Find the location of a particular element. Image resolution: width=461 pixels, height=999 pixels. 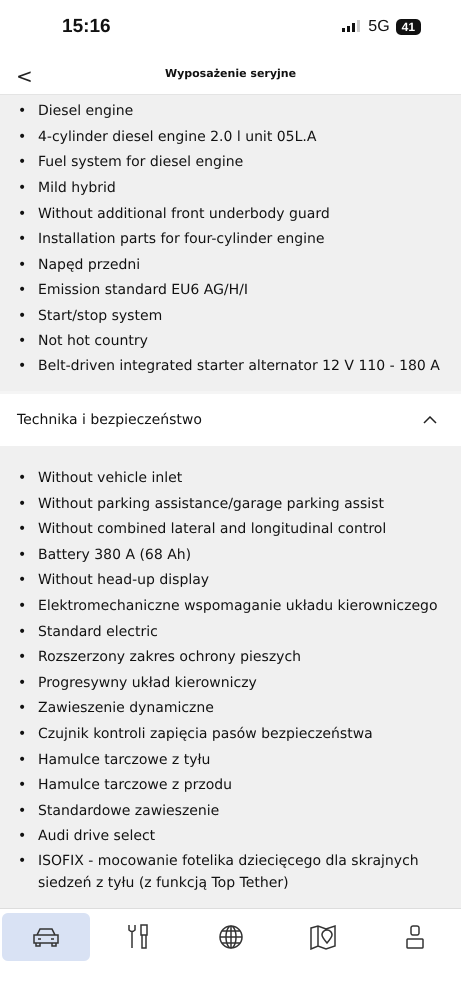

equipment-item: Standardowe zawieszenie is located at coordinates (129, 811).